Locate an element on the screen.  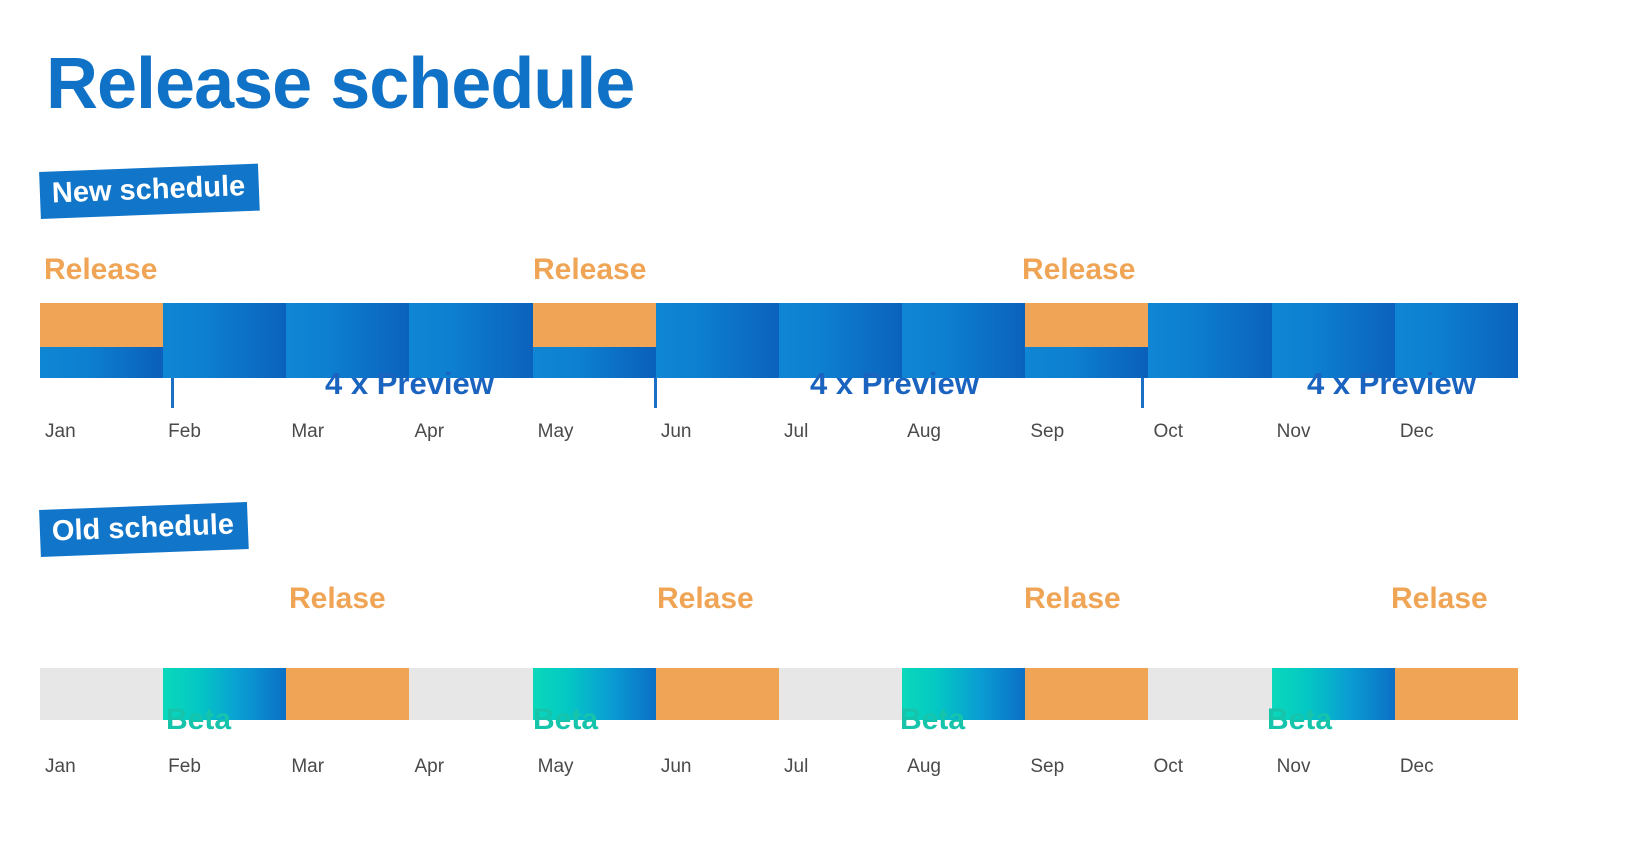
old-segment-sep is located at coordinates (1087, 694).